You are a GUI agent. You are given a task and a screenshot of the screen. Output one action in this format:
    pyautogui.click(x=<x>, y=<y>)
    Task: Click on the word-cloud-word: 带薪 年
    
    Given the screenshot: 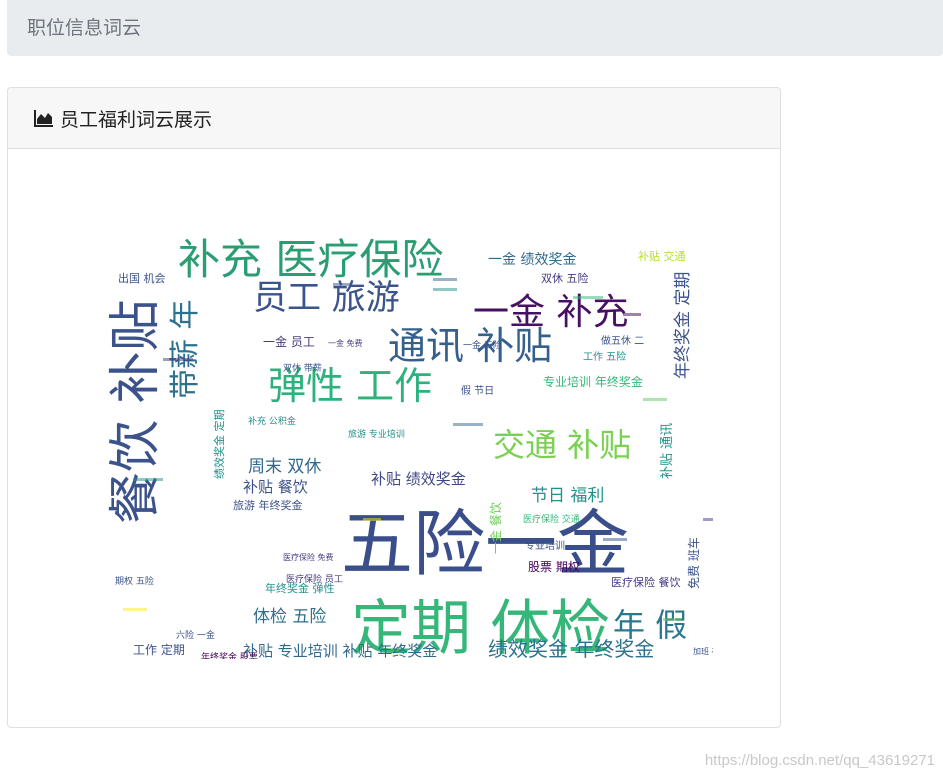 What is the action you would take?
    pyautogui.click(x=185, y=349)
    